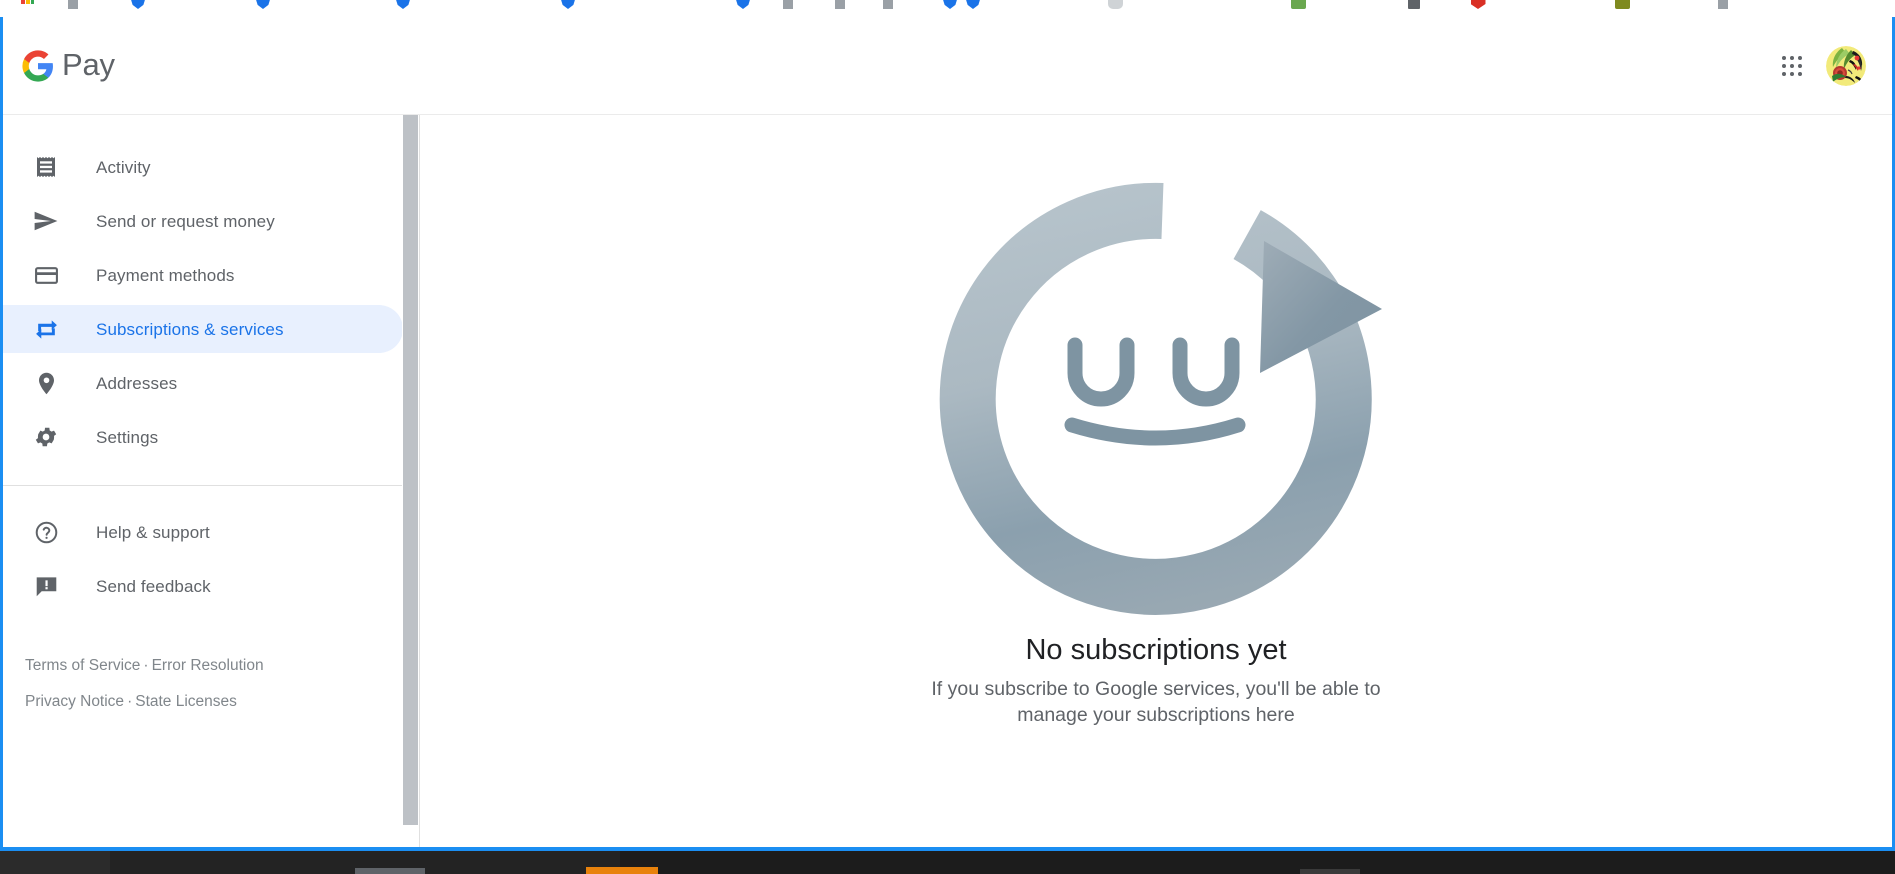  What do you see at coordinates (186, 701) in the screenshot?
I see `state-licenses-link: State Licenses` at bounding box center [186, 701].